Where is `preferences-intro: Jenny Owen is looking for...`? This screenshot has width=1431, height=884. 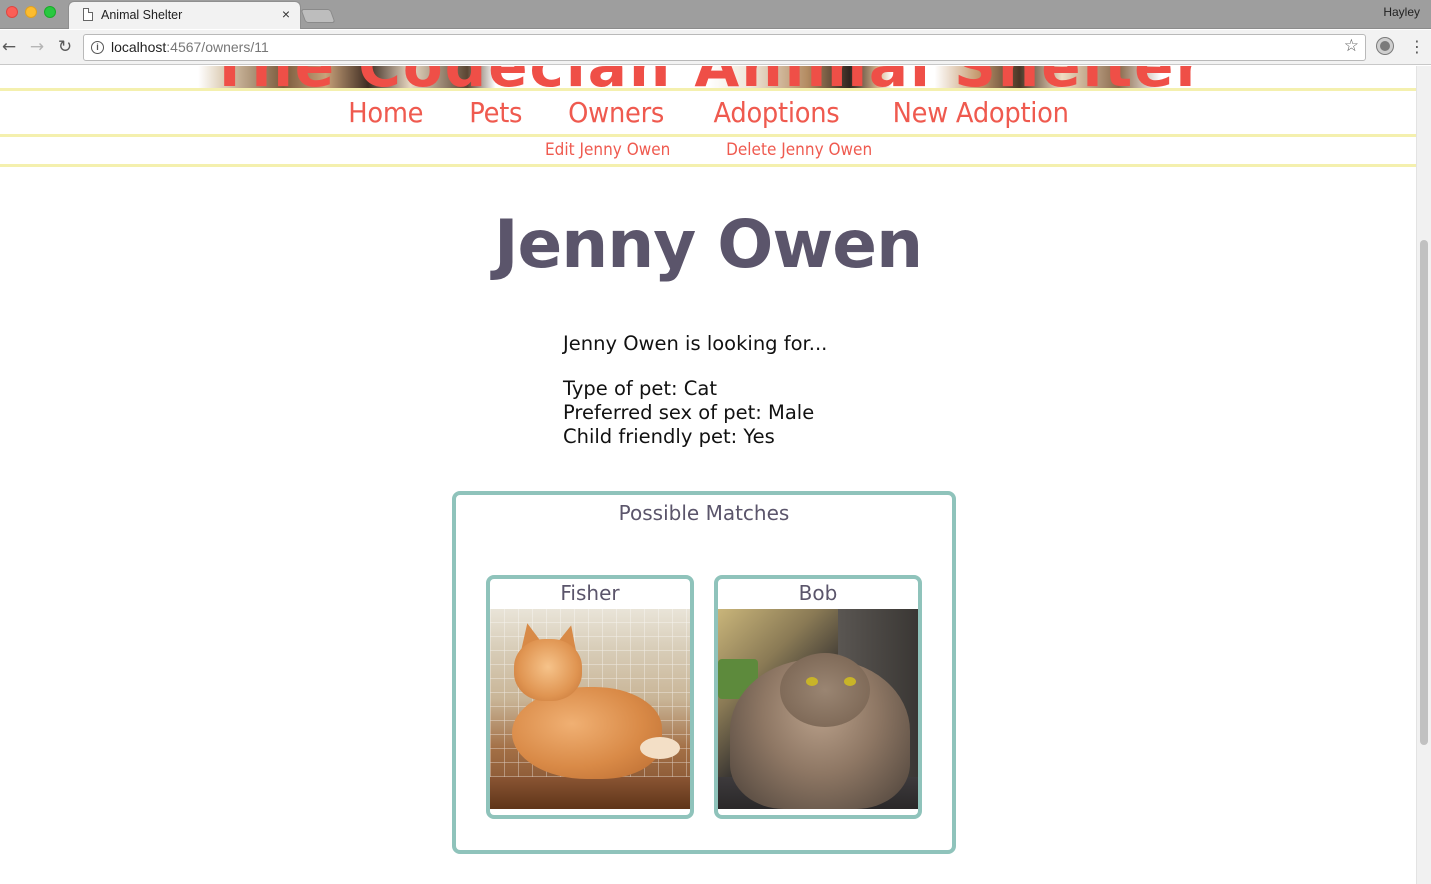
preferences-intro: Jenny Owen is looking for... is located at coordinates (695, 343).